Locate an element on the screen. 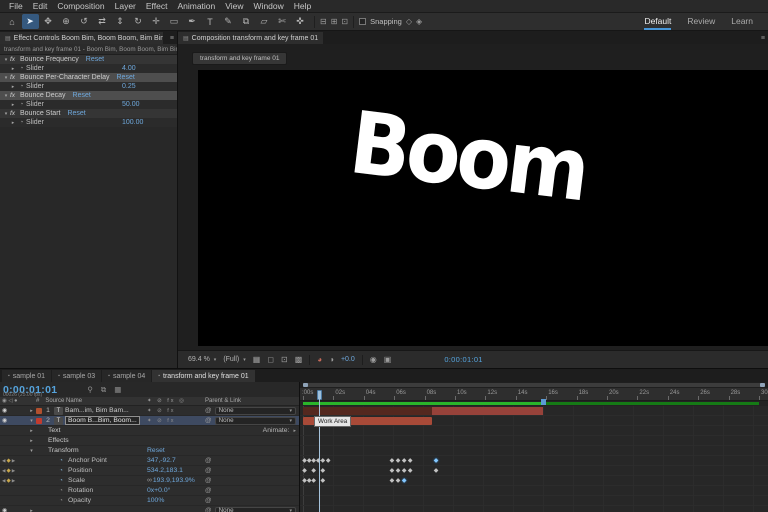 This screenshot has width=768, height=512. menu-window: Window is located at coordinates (269, 6).